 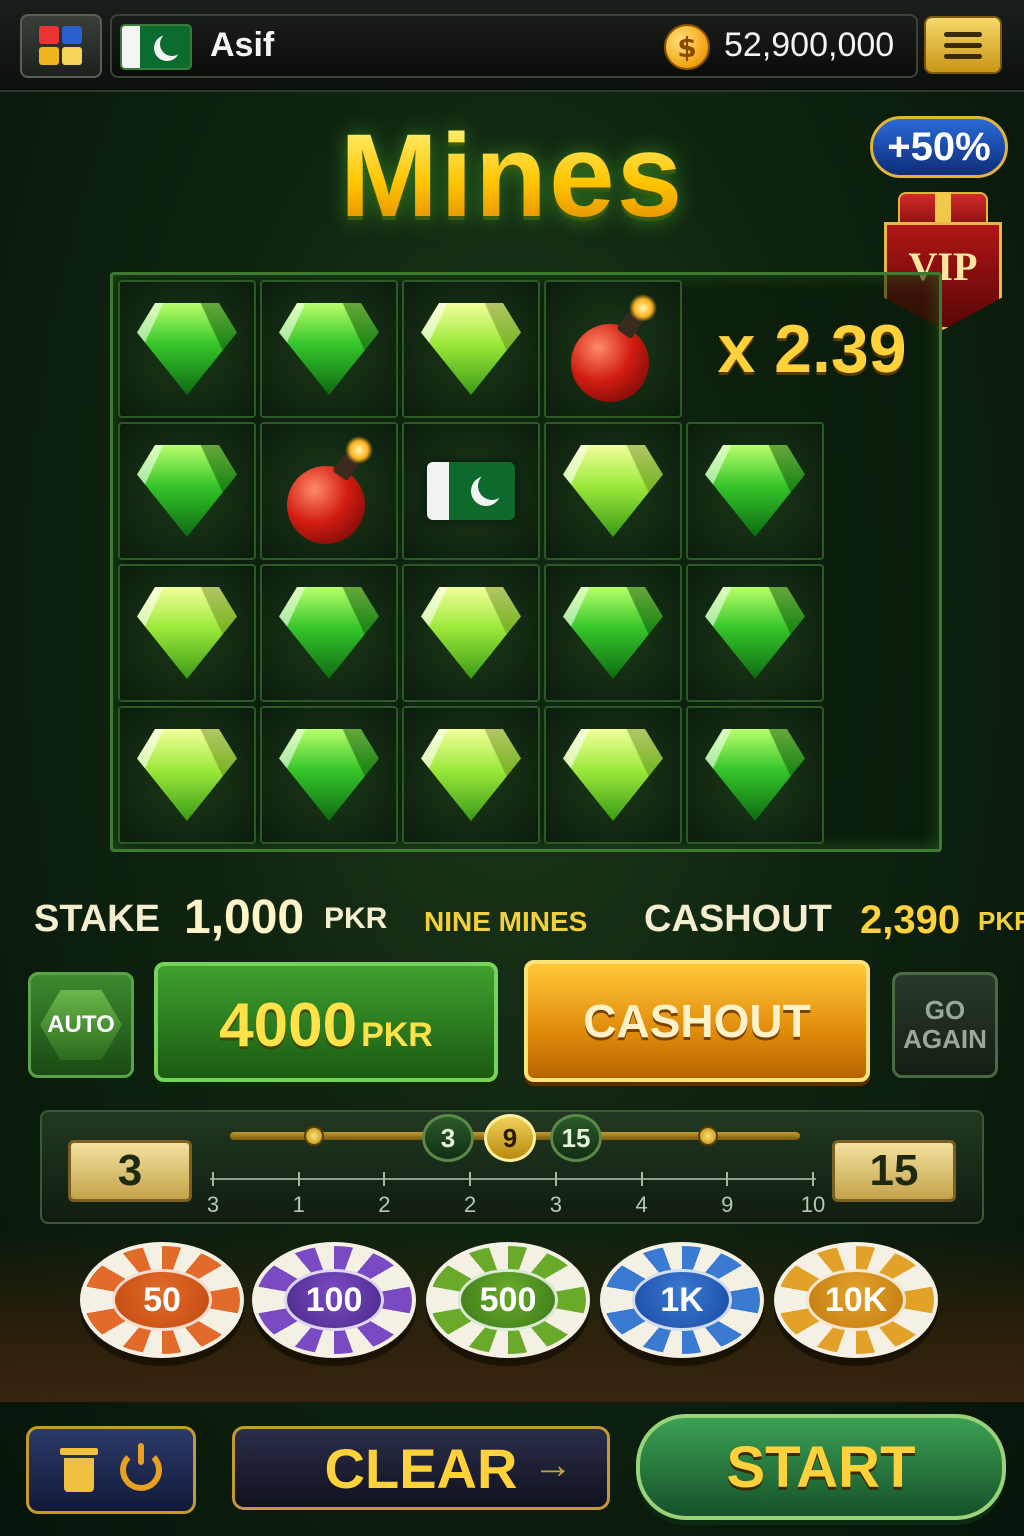 What do you see at coordinates (79, 1470) in the screenshot?
I see `trash-icon` at bounding box center [79, 1470].